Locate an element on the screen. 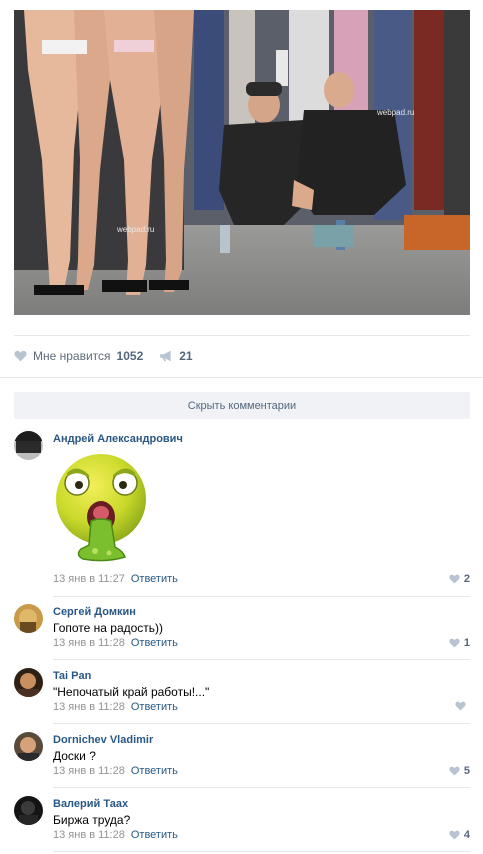 The height and width of the screenshot is (854, 483). comment-like-button: 5 is located at coordinates (459, 771).